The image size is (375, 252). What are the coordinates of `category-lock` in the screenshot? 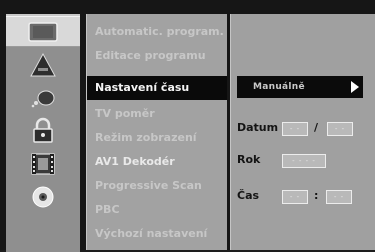 It's located at (43, 130).